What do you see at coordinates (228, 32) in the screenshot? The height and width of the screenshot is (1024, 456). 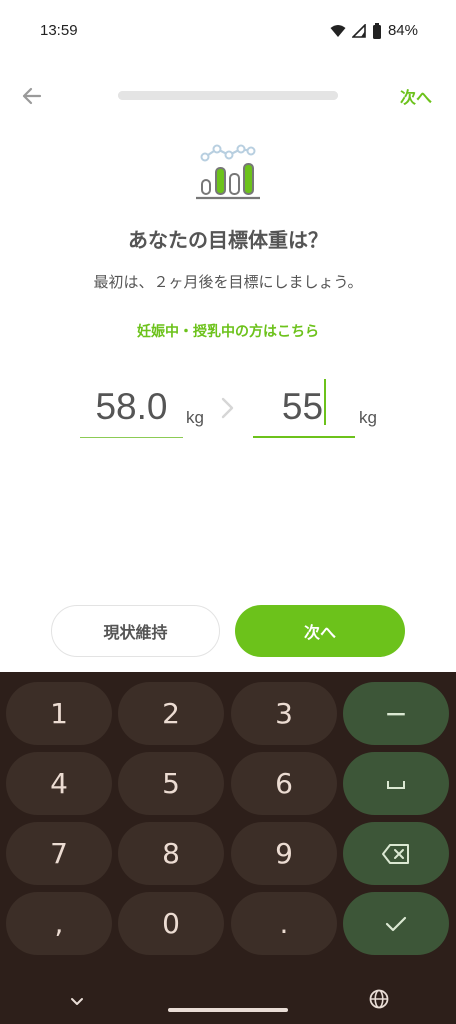 I see `status-bar: 13:59 84%` at bounding box center [228, 32].